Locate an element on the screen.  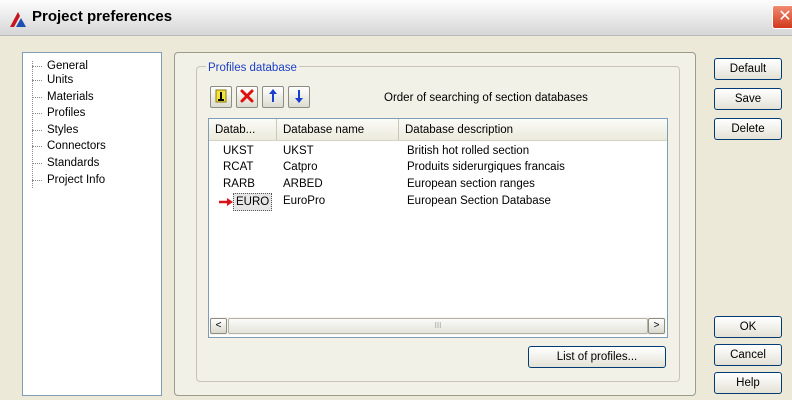
window-title: Project preferences is located at coordinates (102, 16).